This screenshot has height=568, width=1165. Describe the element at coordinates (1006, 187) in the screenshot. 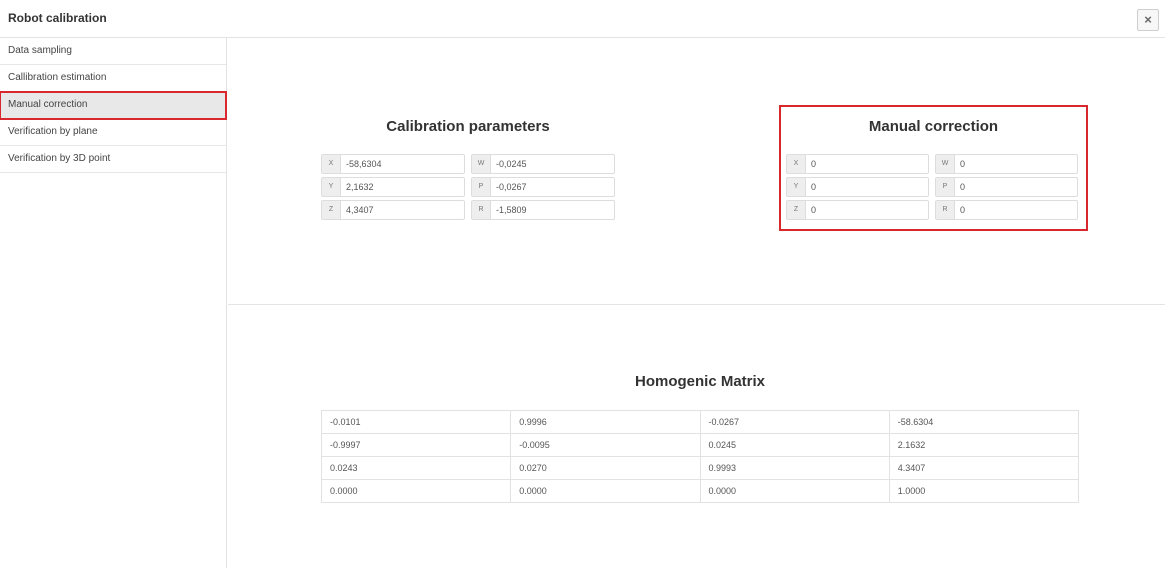

I see `manual-p-field: P 0` at that location.